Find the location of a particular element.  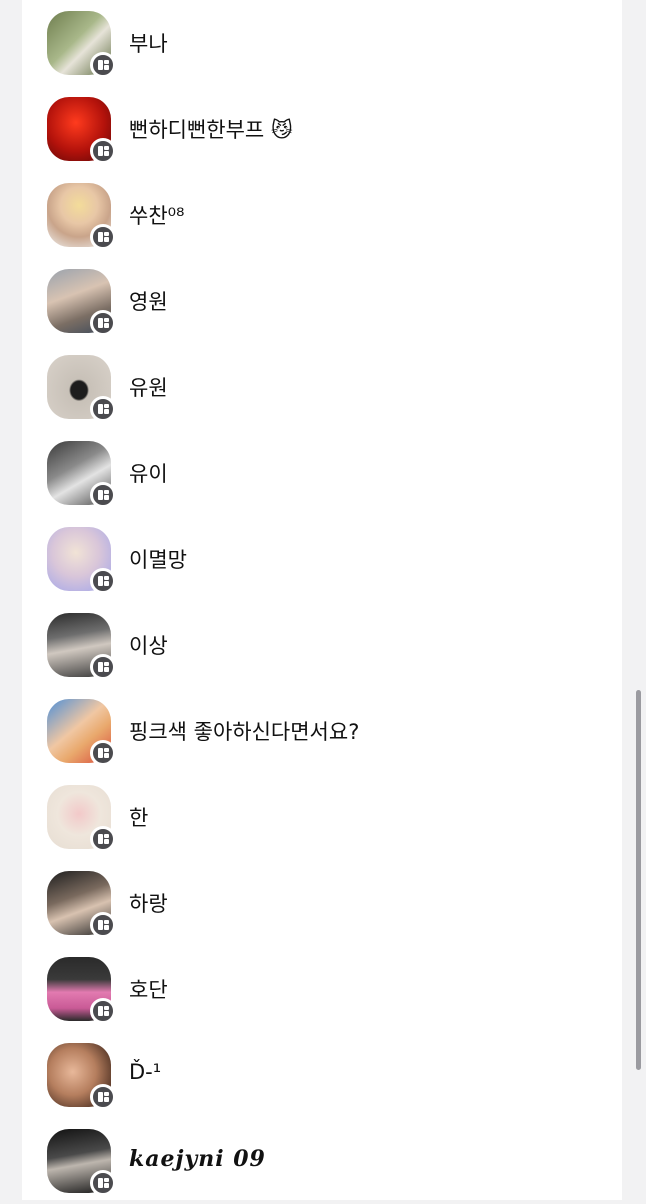

contact-name: 유원 is located at coordinates (148, 388).